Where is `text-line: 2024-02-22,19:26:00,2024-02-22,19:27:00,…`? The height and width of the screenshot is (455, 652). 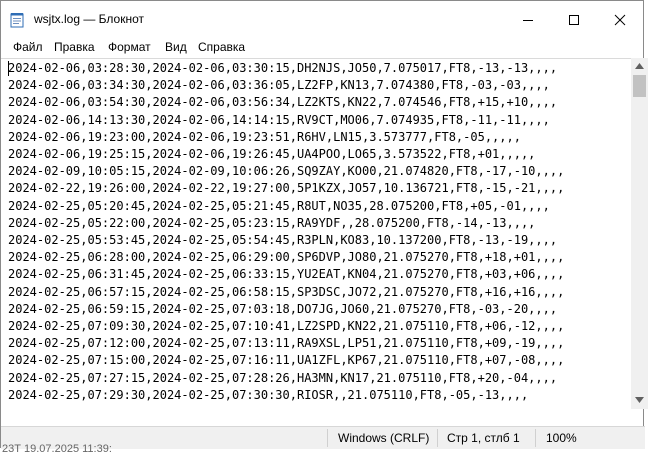 text-line: 2024-02-22,19:26:00,2024-02-22,19:27:00,… is located at coordinates (286, 188).